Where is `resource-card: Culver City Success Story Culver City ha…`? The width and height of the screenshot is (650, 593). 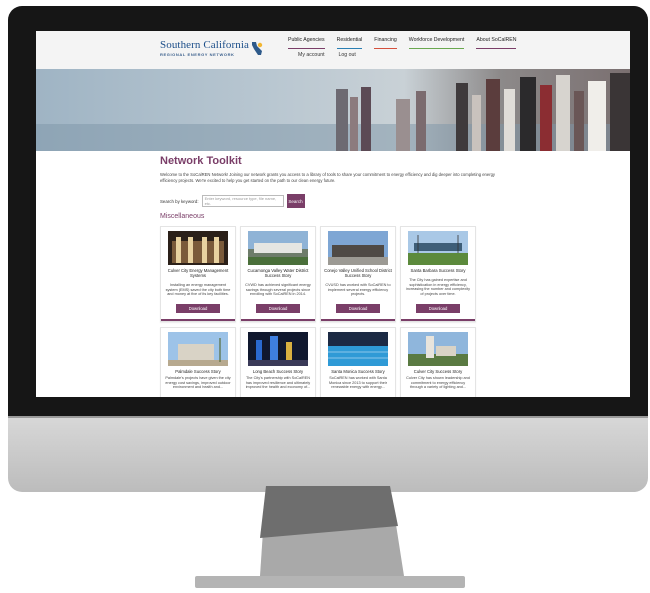
resource-card: Culver City Success Story Culver City ha… is located at coordinates (438, 362).